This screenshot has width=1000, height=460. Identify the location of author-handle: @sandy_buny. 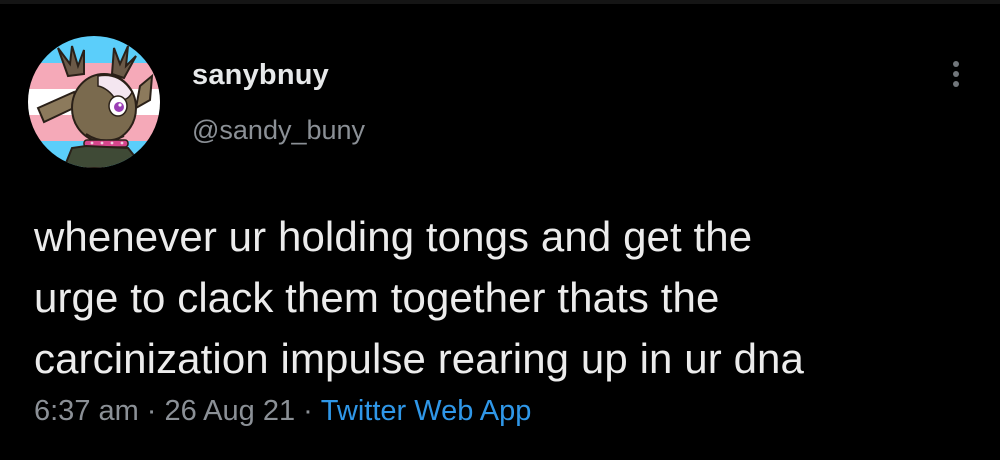
(278, 130).